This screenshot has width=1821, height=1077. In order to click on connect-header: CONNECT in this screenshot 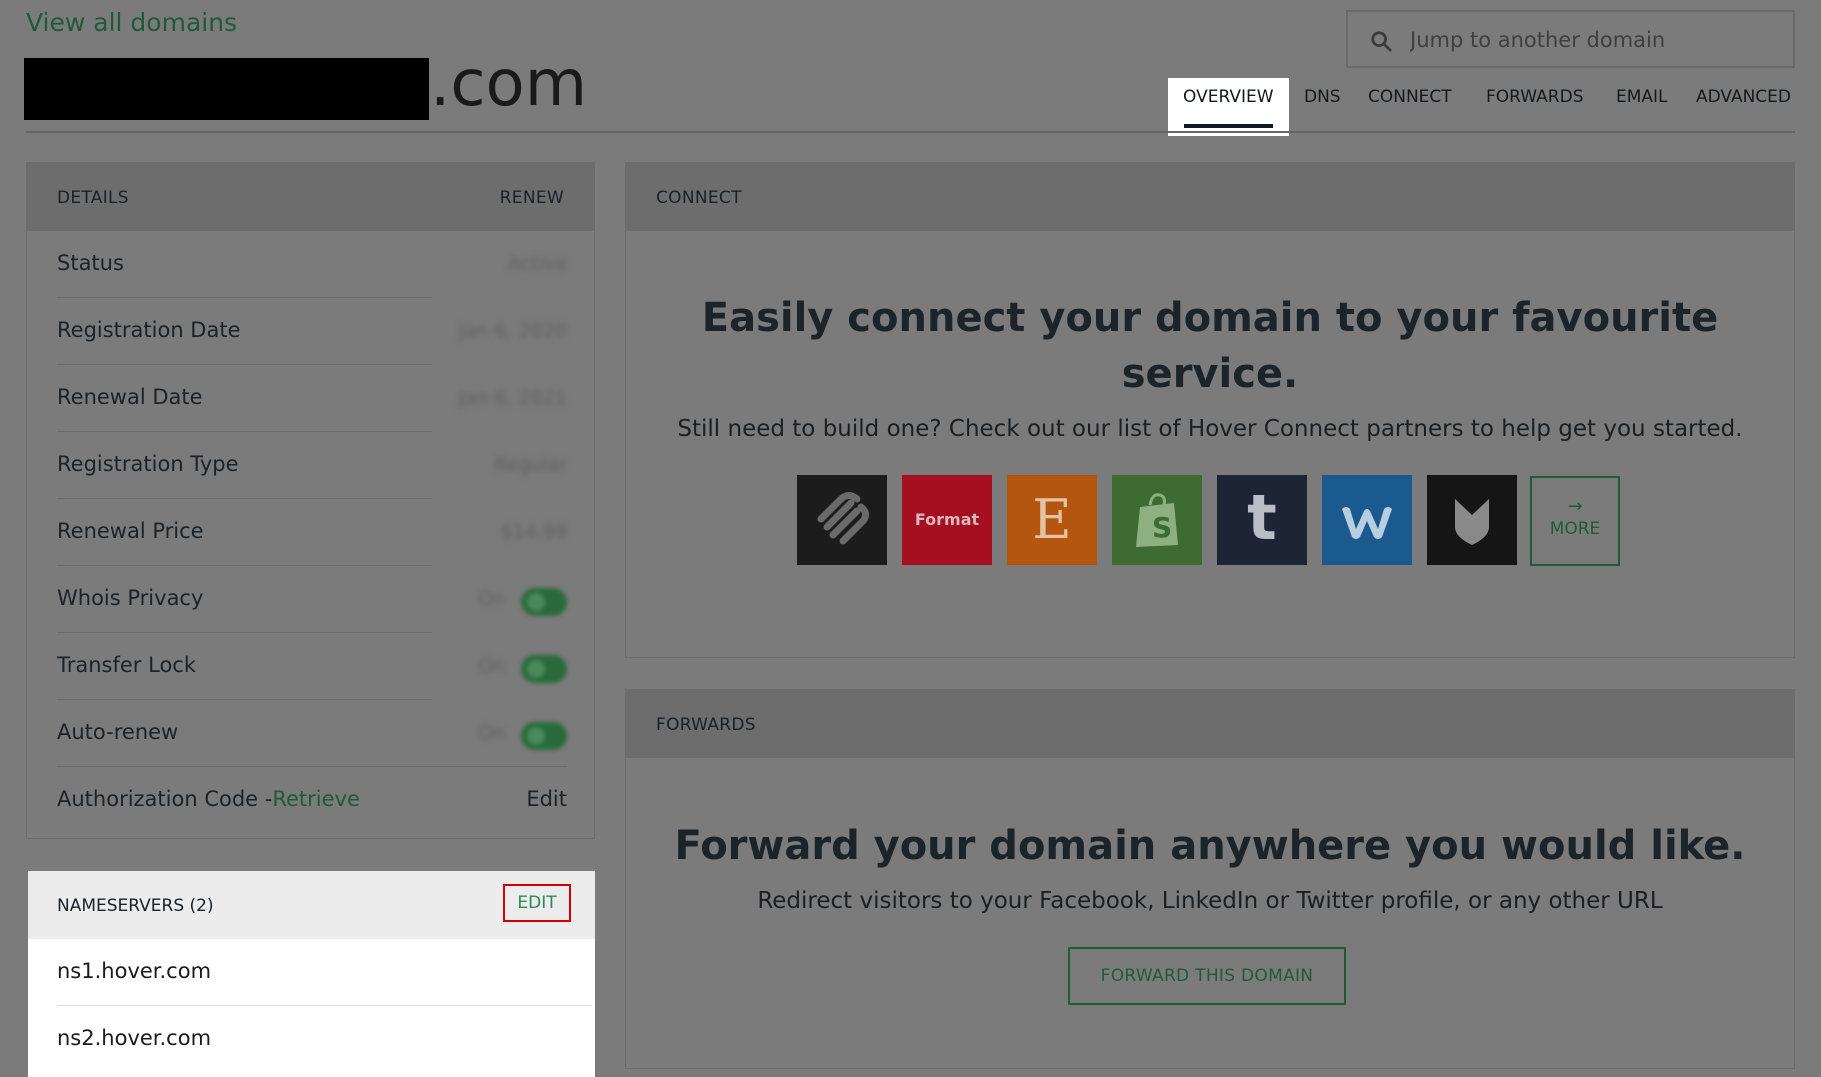, I will do `click(1210, 197)`.